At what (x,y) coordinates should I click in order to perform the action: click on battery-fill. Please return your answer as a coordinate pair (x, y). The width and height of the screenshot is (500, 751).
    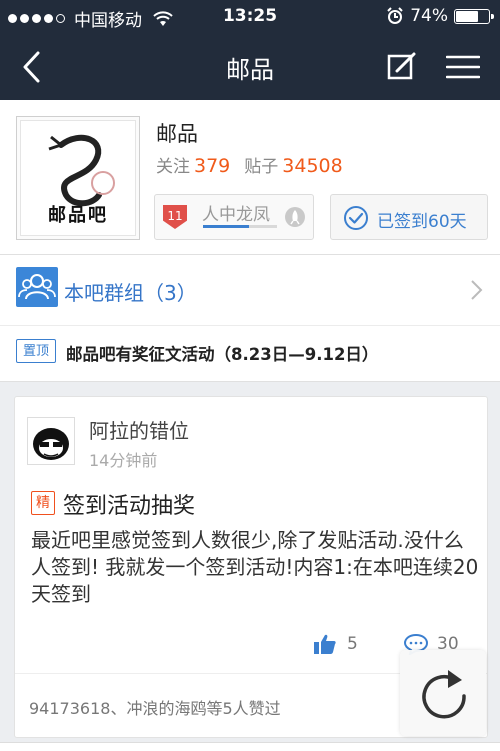
    Looking at the image, I should click on (467, 16).